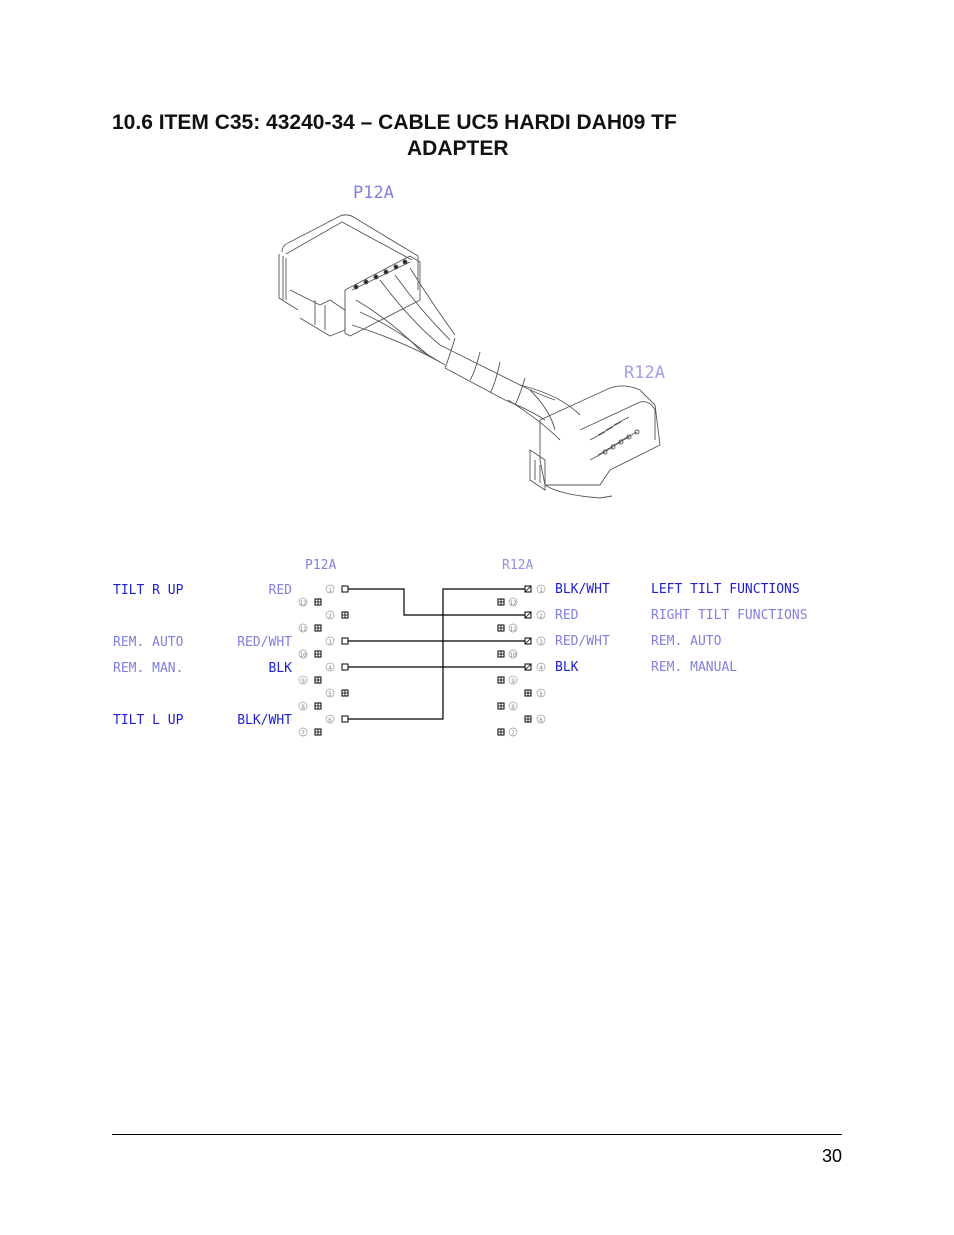  What do you see at coordinates (729, 615) in the screenshot?
I see `r-function-label: RIGHT TILT FUNCTIONS` at bounding box center [729, 615].